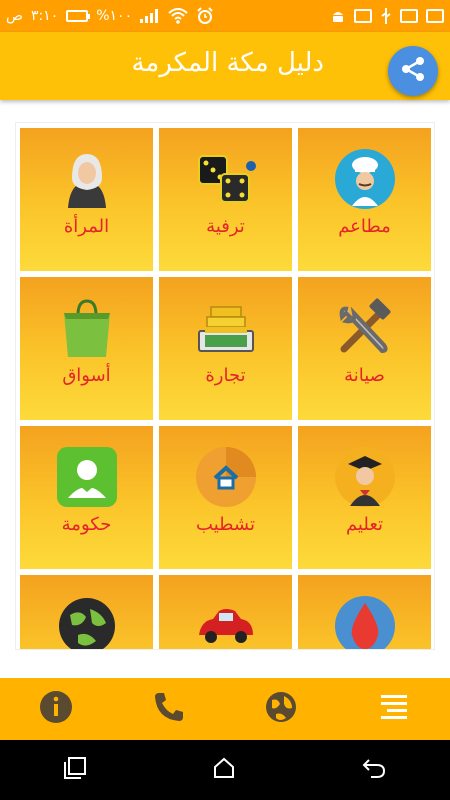 This screenshot has height=800, width=450. I want to click on menu-icon, so click(394, 709).